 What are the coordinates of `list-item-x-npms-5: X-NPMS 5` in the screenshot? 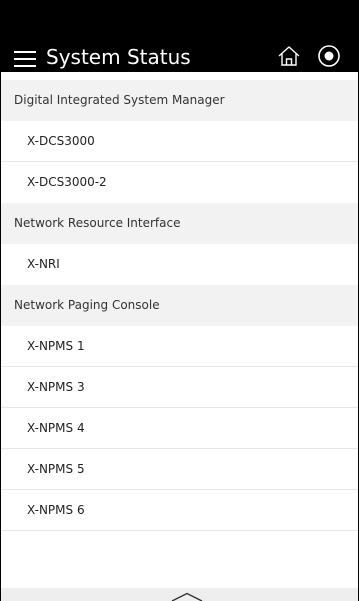 It's located at (179, 469).